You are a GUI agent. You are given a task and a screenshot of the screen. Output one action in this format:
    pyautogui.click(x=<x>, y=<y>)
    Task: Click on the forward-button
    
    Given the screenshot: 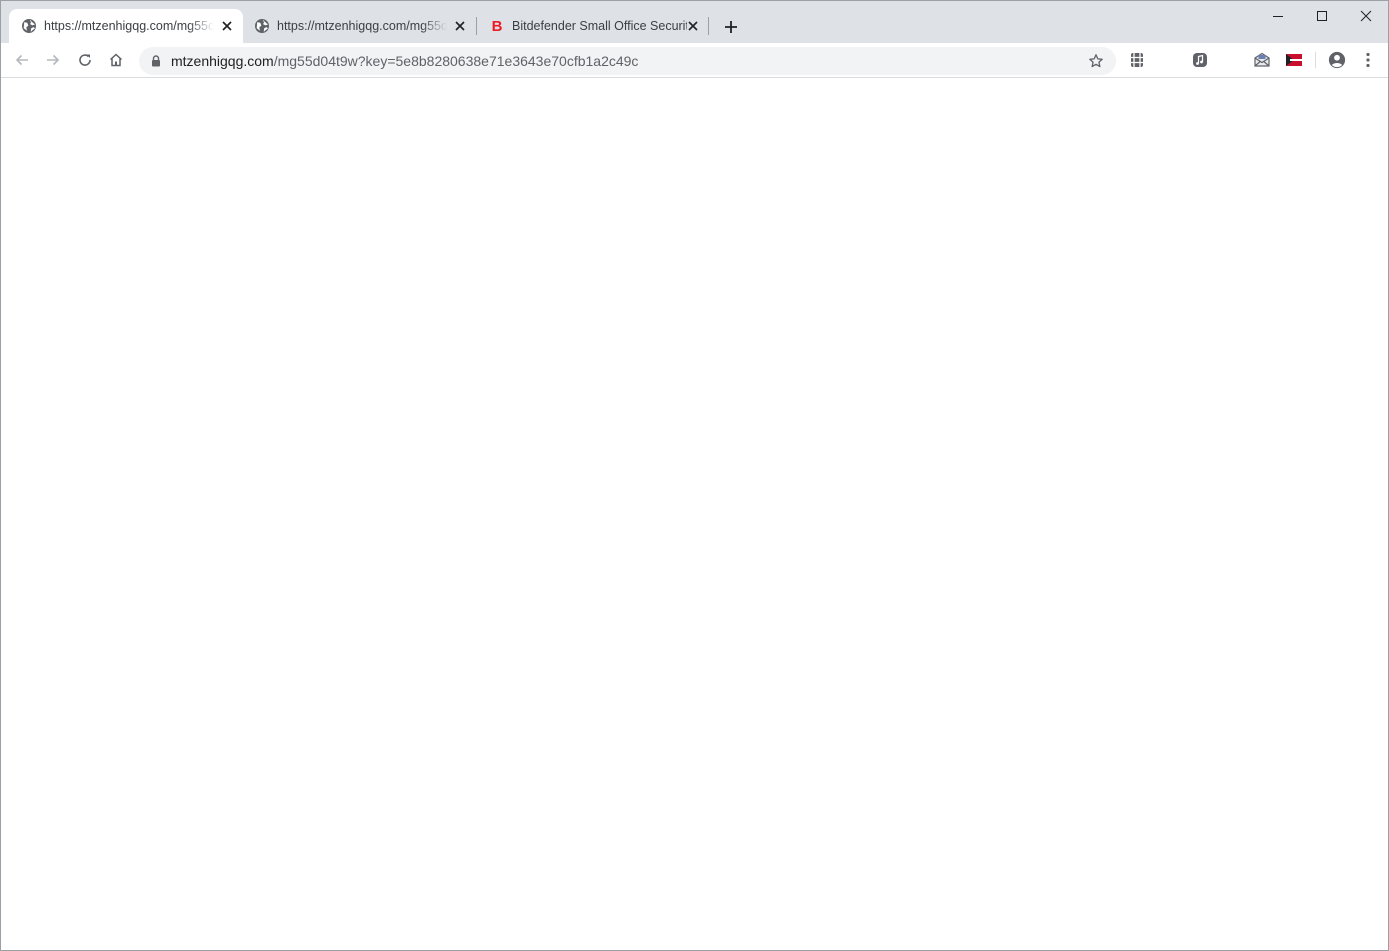 What is the action you would take?
    pyautogui.click(x=53, y=60)
    